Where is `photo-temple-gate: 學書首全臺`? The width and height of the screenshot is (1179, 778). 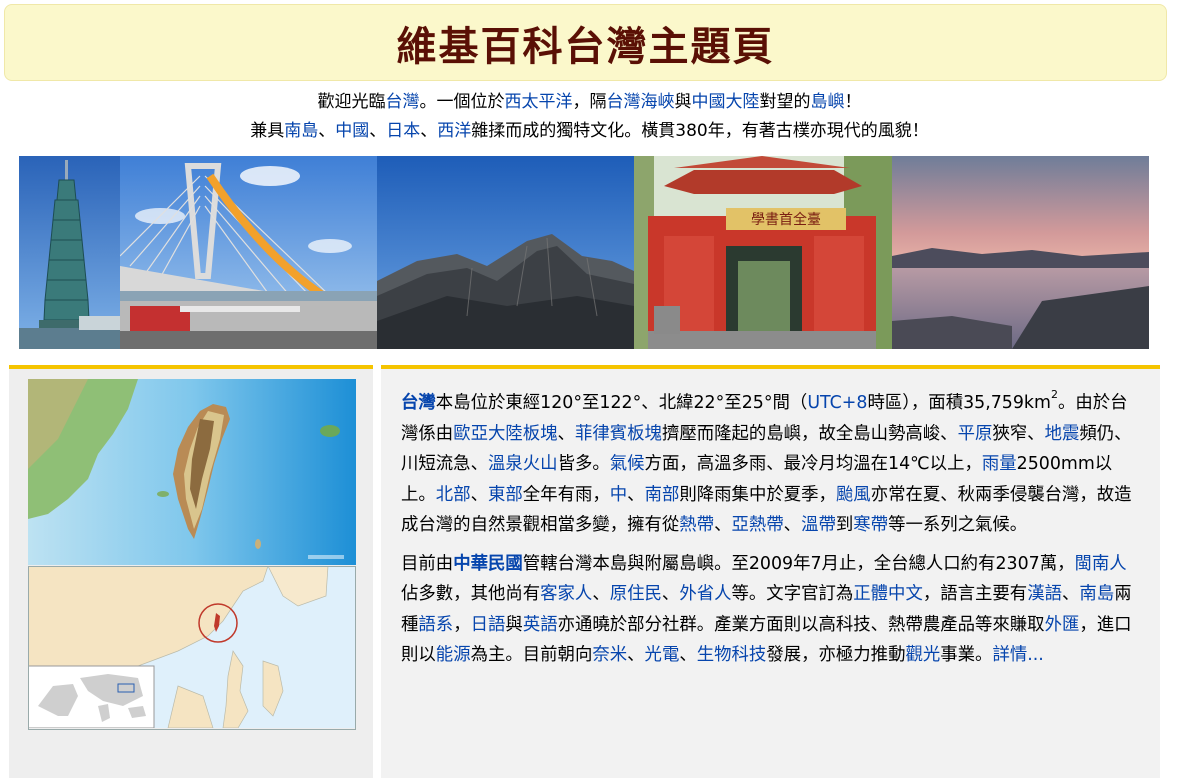 photo-temple-gate: 學書首全臺 is located at coordinates (763, 252).